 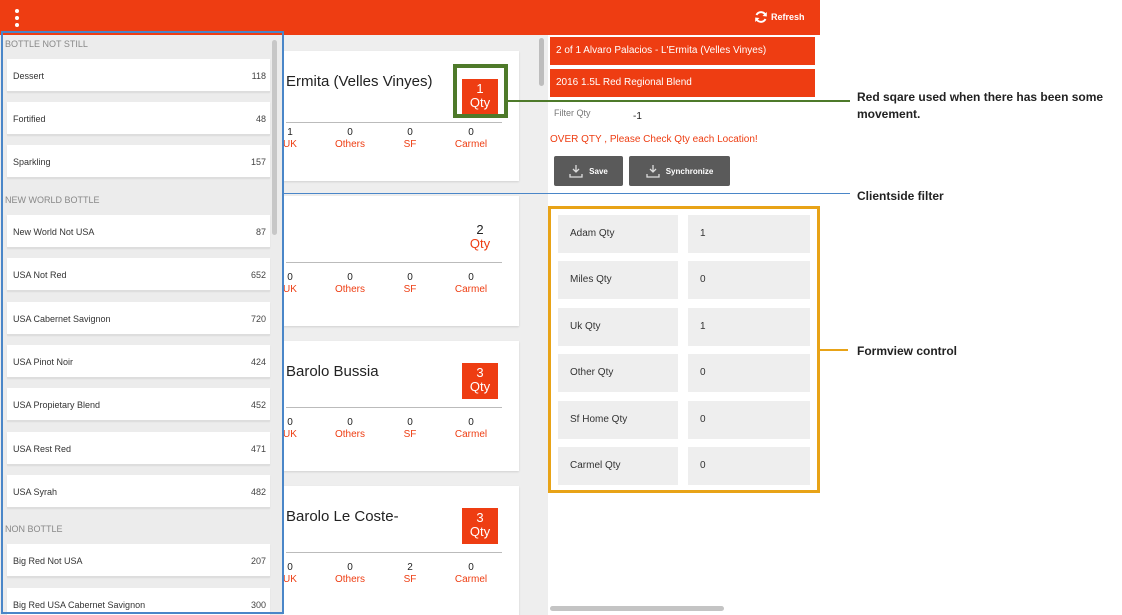 I want to click on filter-qty-value: -1, so click(x=637, y=116).